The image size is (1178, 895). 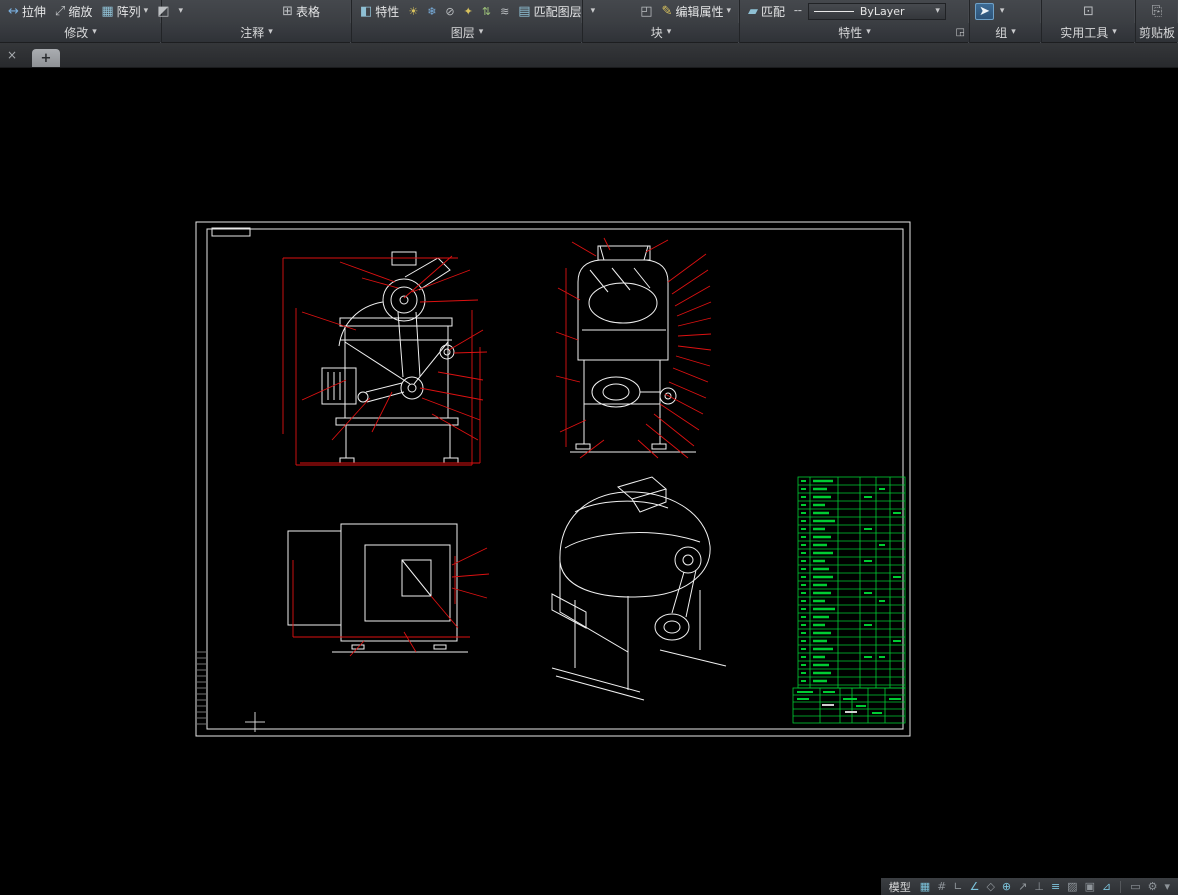 I want to click on match-layer-button: ▤ 匹配图层, so click(x=549, y=11).